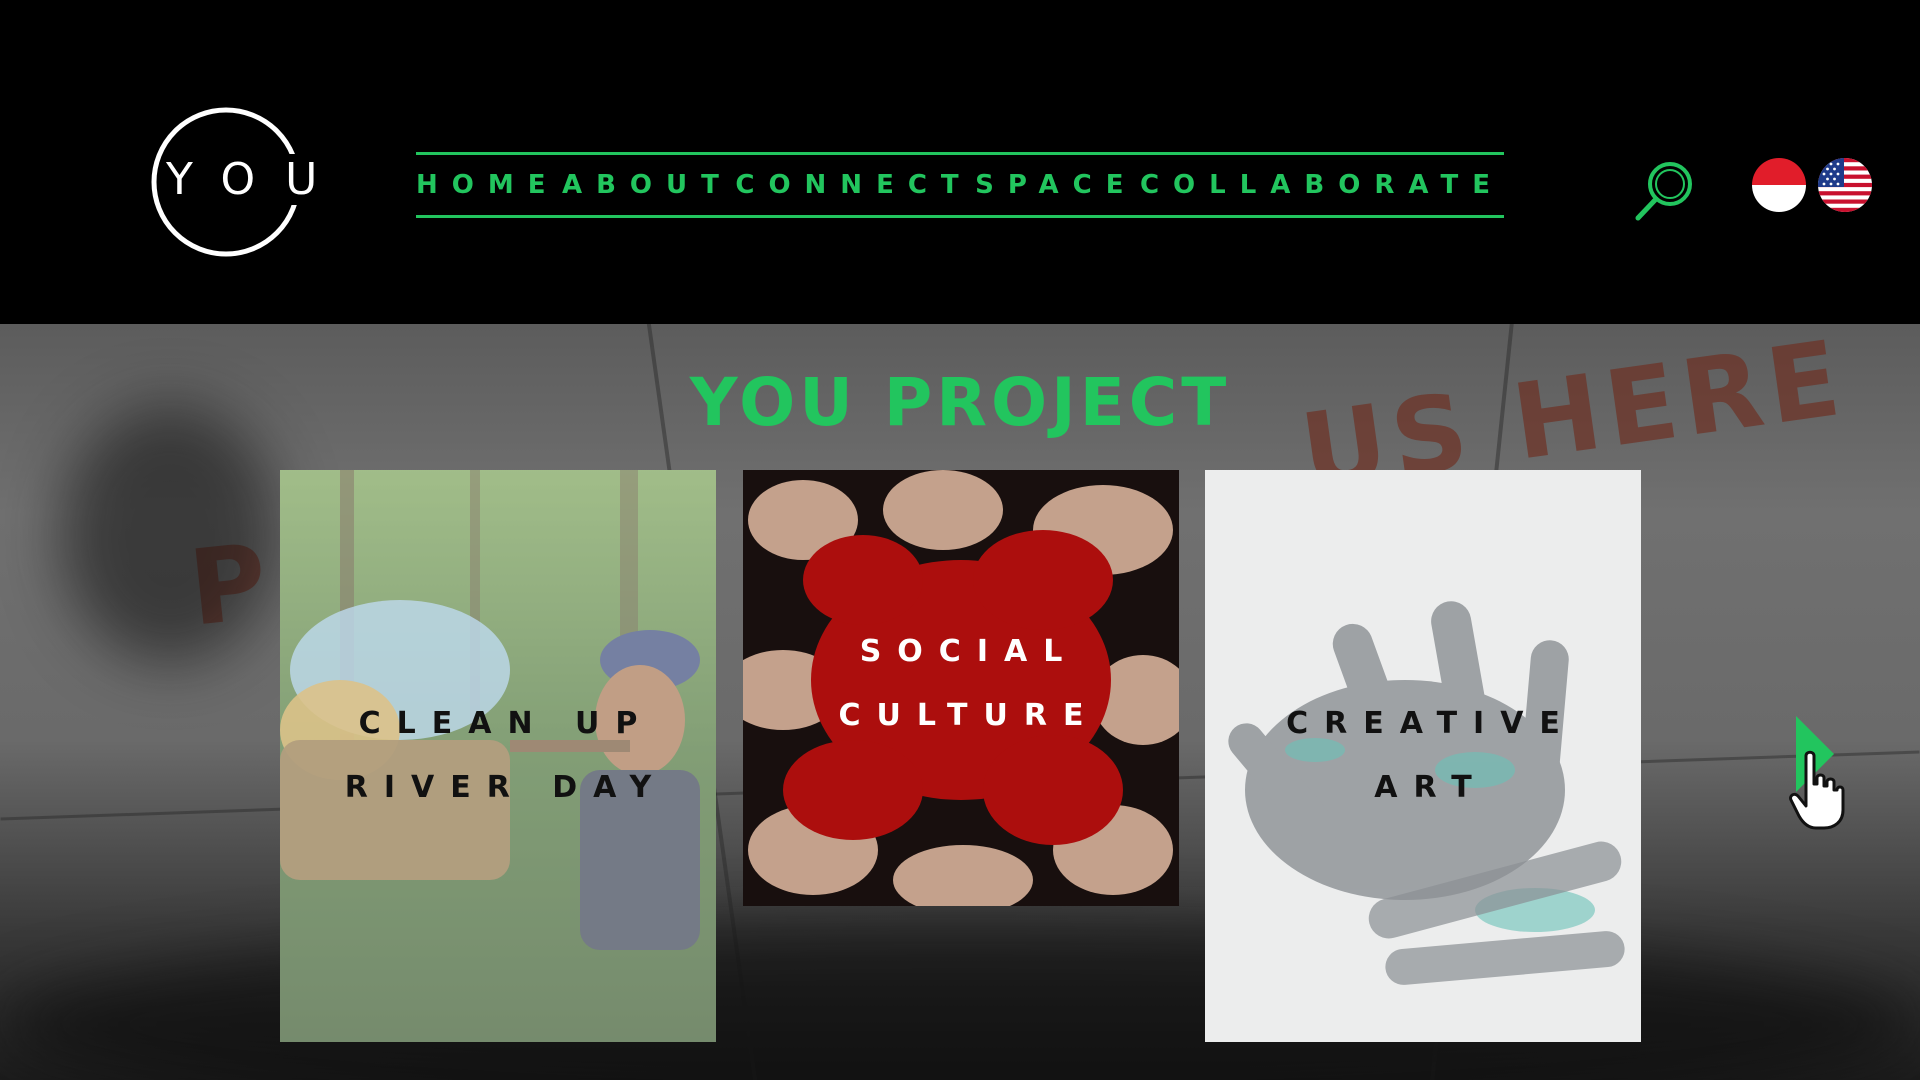 The height and width of the screenshot is (1080, 1920). What do you see at coordinates (257, 179) in the screenshot?
I see `logo-text: YOU` at bounding box center [257, 179].